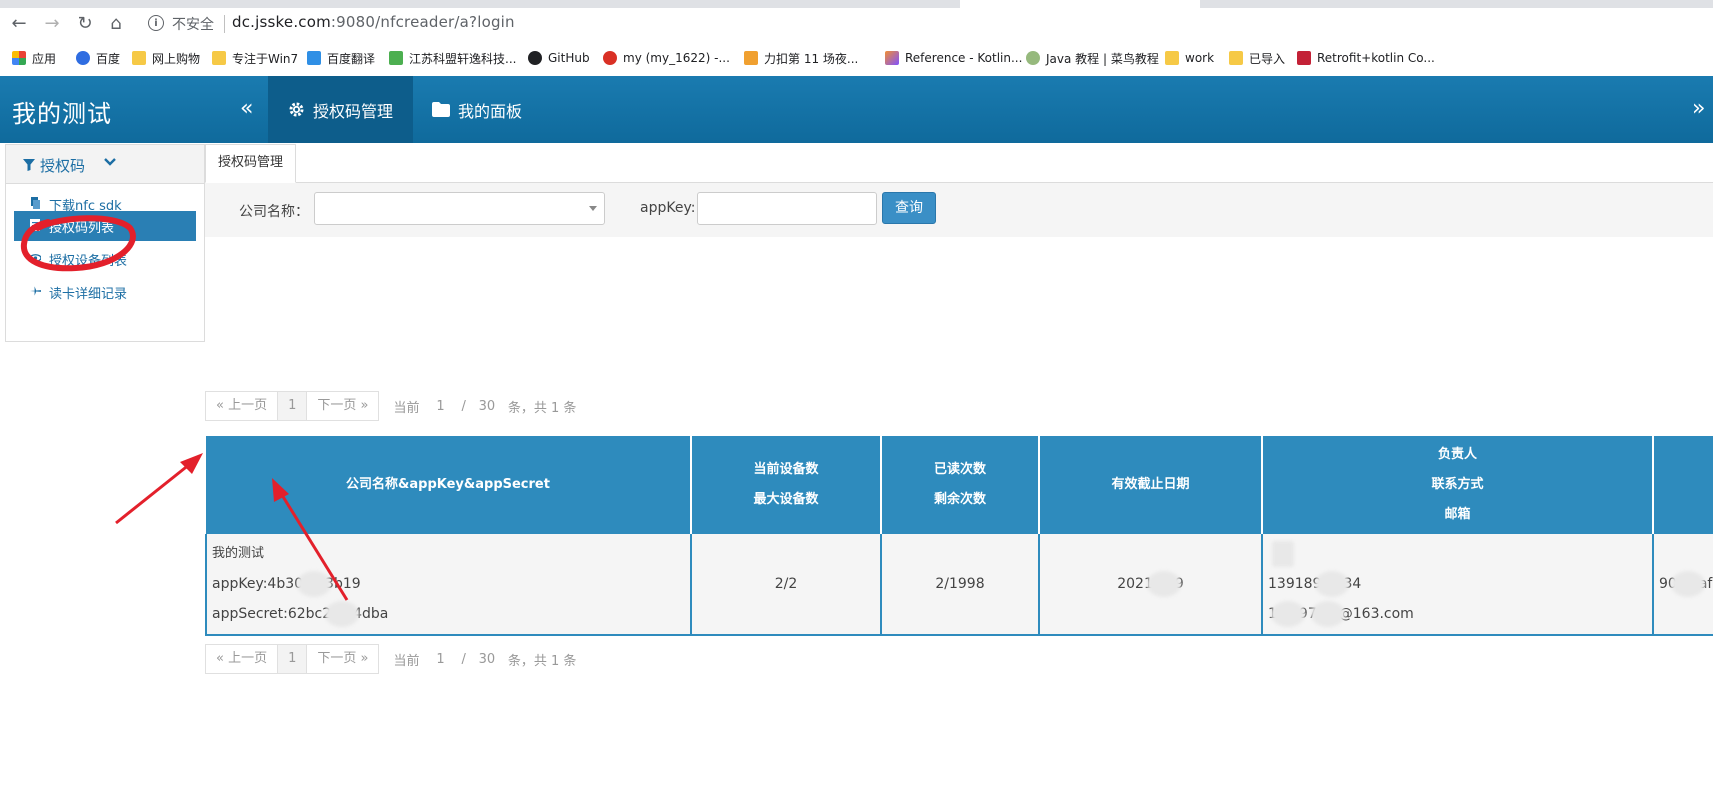  Describe the element at coordinates (451, 614) in the screenshot. I see `appsecret-line: appSecret:62bc2 4dba` at that location.